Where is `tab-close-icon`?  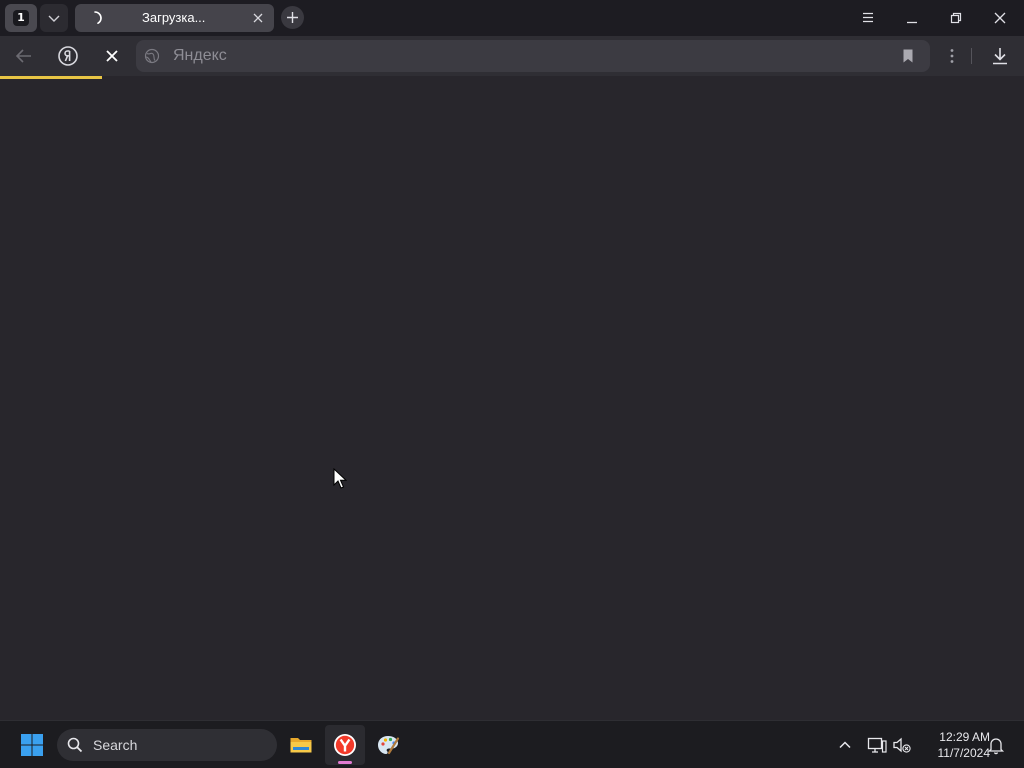
tab-close-icon is located at coordinates (258, 18).